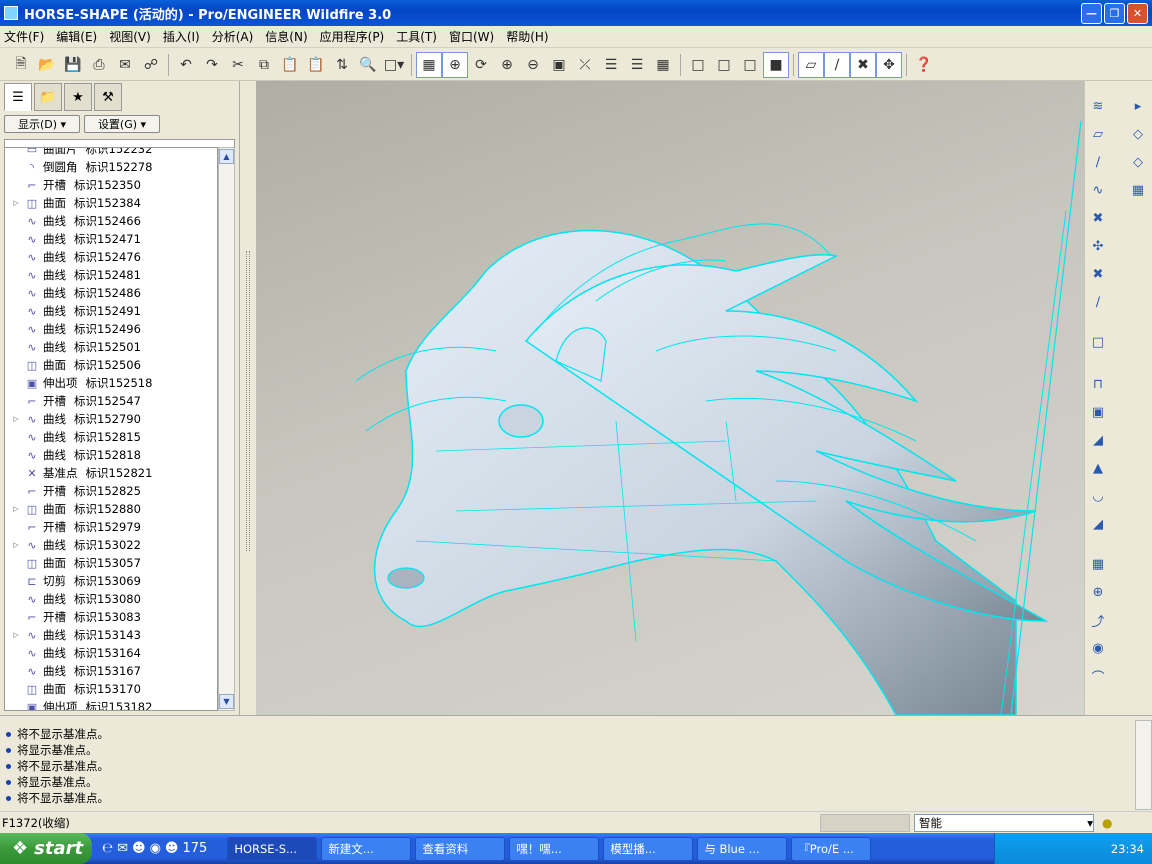 The width and height of the screenshot is (1152, 864). What do you see at coordinates (46, 848) in the screenshot?
I see `start-button: ❖ start` at bounding box center [46, 848].